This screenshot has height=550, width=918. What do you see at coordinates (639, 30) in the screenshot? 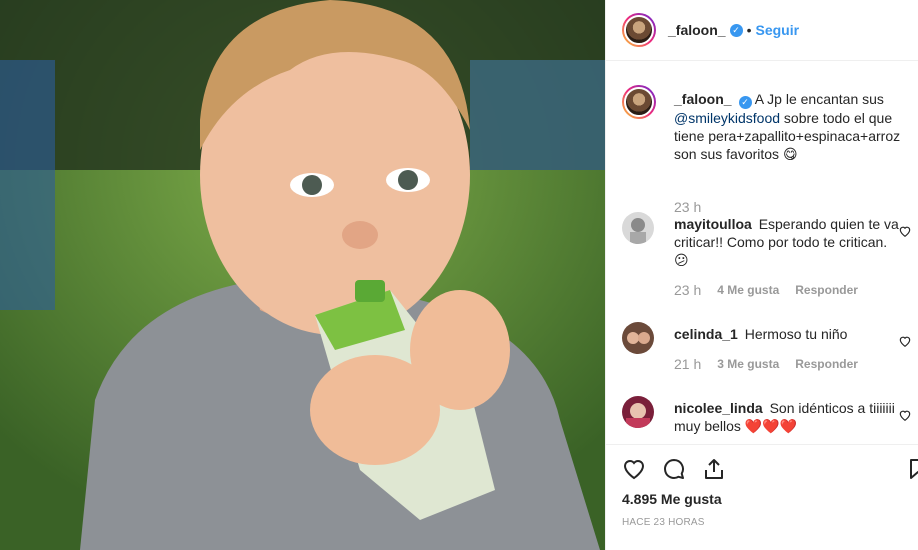
I see `author-avatar` at bounding box center [639, 30].